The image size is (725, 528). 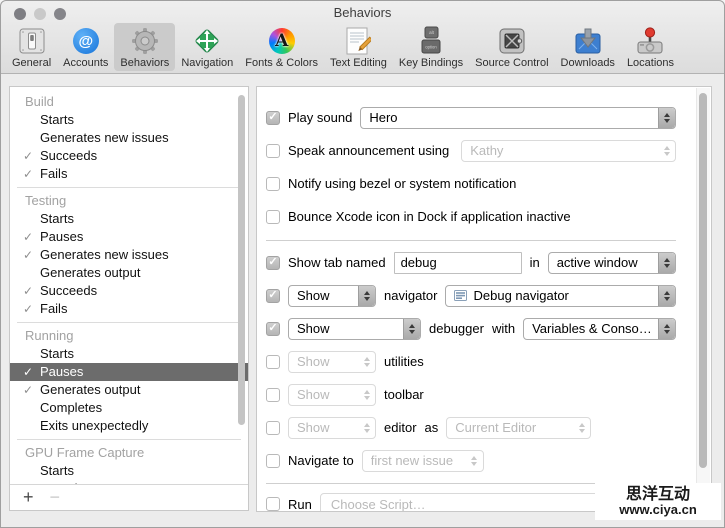 I want to click on play-sound-checkbox: ✓, so click(x=273, y=117).